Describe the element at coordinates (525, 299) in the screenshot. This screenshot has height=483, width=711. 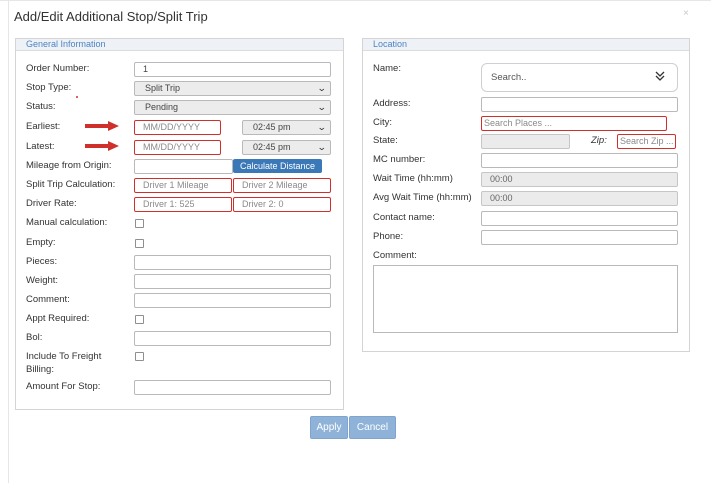
I see `location-comment-textarea` at that location.